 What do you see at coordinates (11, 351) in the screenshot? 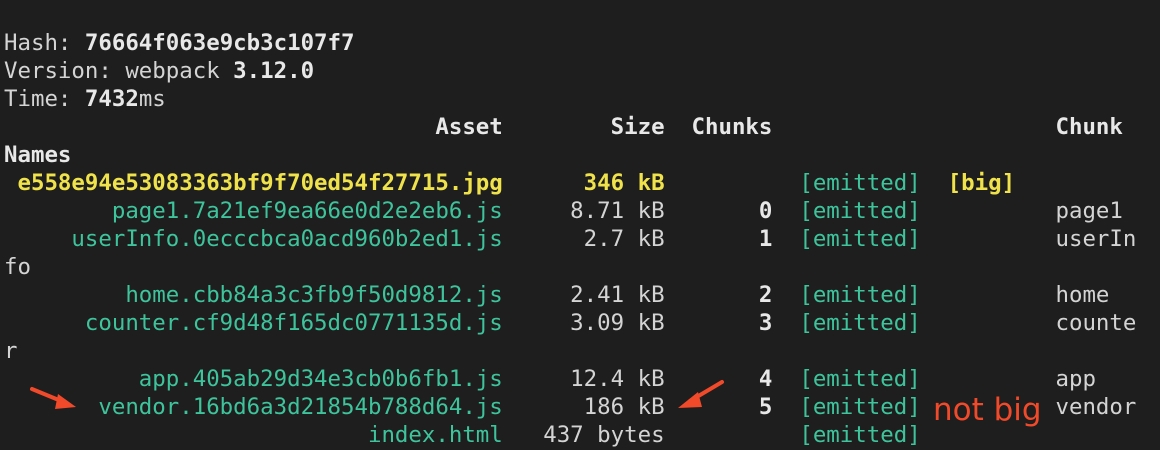
I see `chunk-name-wrap: r` at bounding box center [11, 351].